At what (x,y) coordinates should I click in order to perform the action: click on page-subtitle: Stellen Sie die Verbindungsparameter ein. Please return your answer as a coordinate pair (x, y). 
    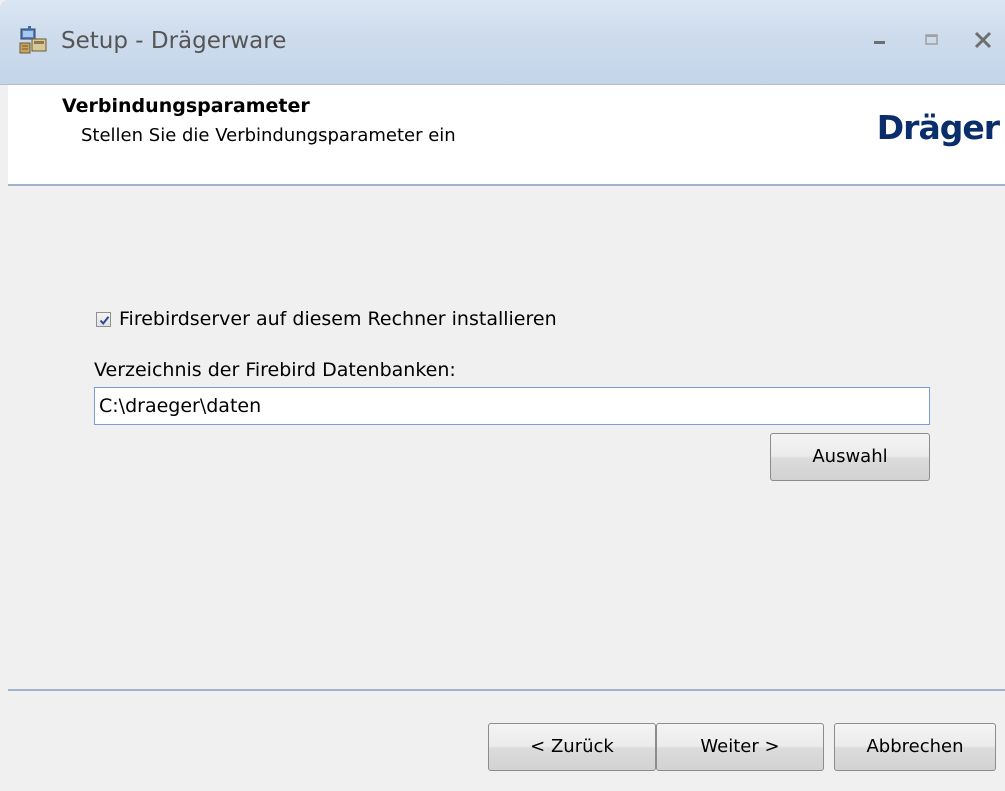
    Looking at the image, I should click on (268, 135).